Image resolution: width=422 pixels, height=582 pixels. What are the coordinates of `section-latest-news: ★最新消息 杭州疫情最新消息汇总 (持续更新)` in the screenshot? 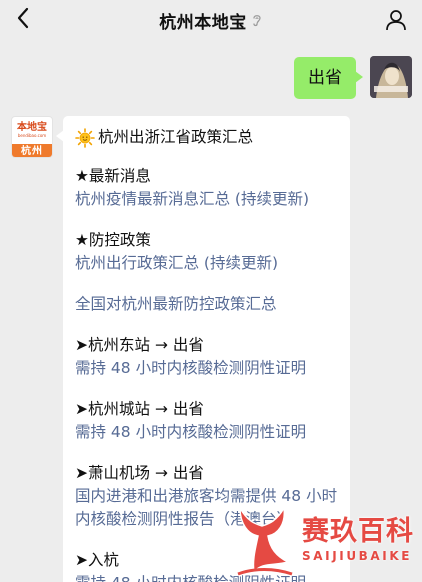 It's located at (206, 188).